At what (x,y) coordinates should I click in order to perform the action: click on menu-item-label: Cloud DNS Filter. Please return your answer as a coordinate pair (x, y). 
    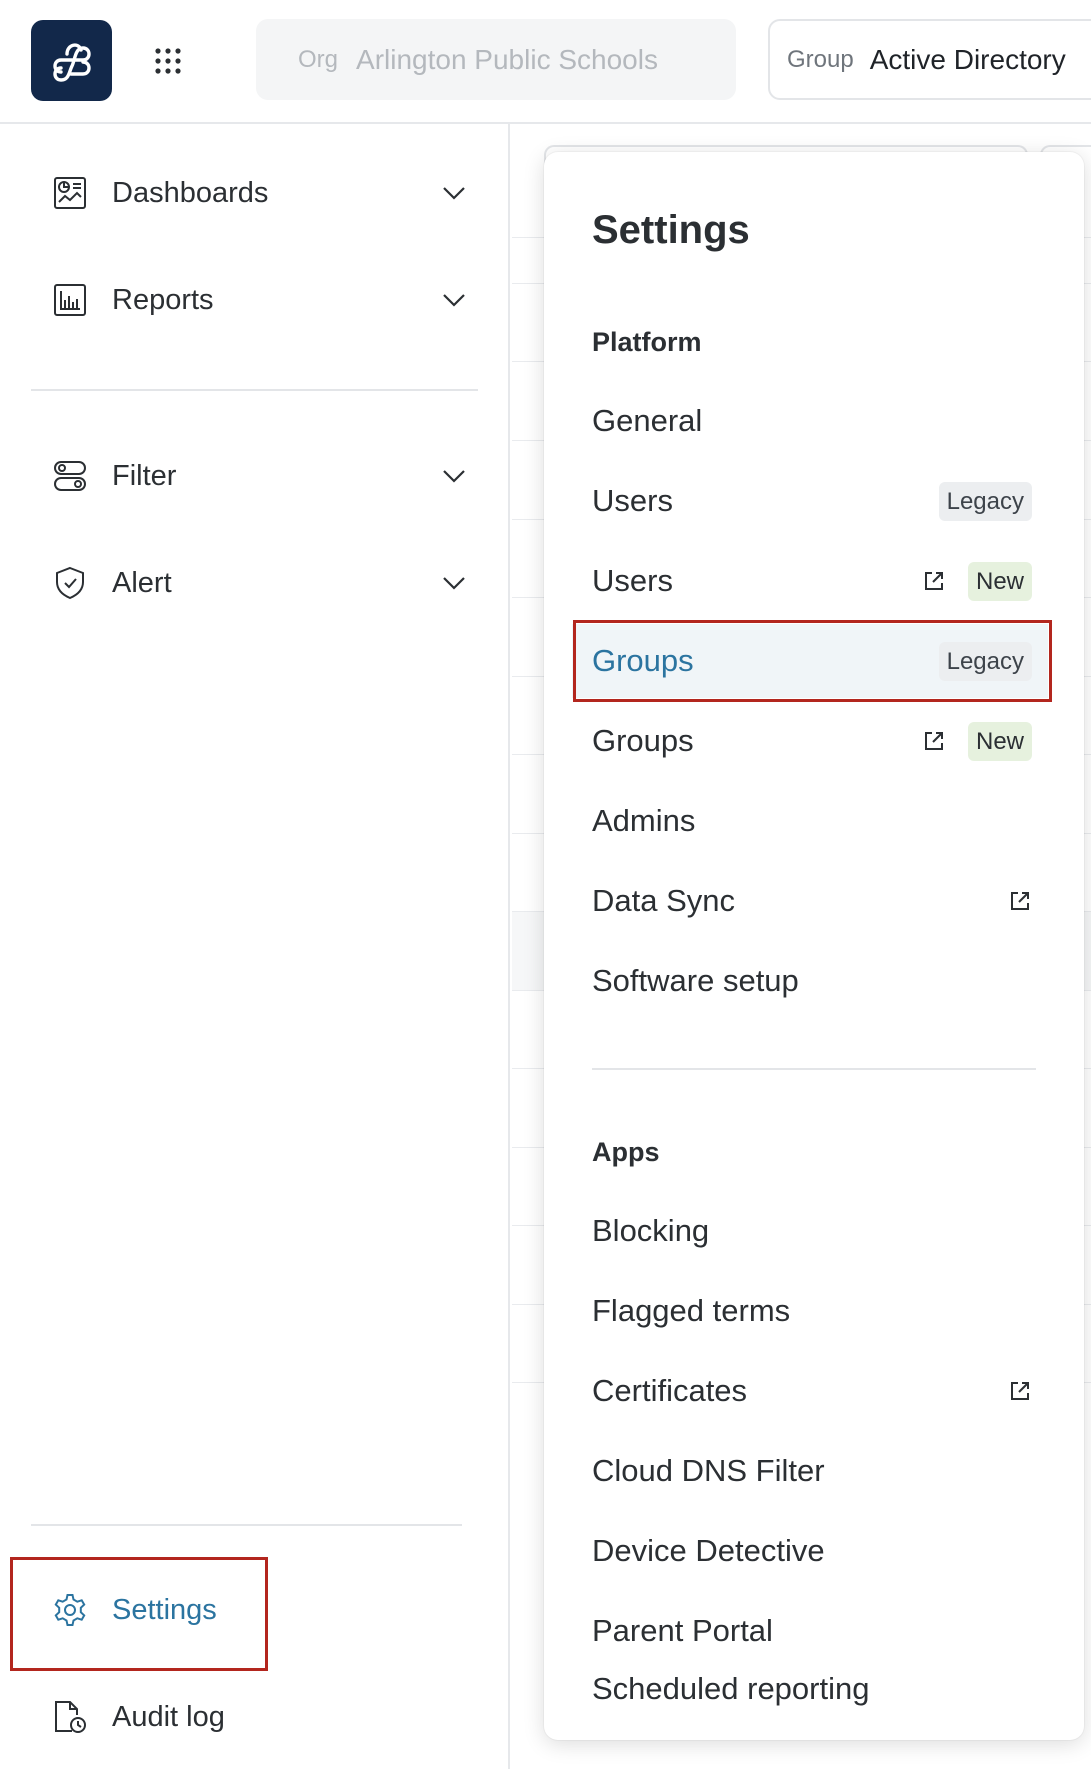
    Looking at the image, I should click on (708, 1470).